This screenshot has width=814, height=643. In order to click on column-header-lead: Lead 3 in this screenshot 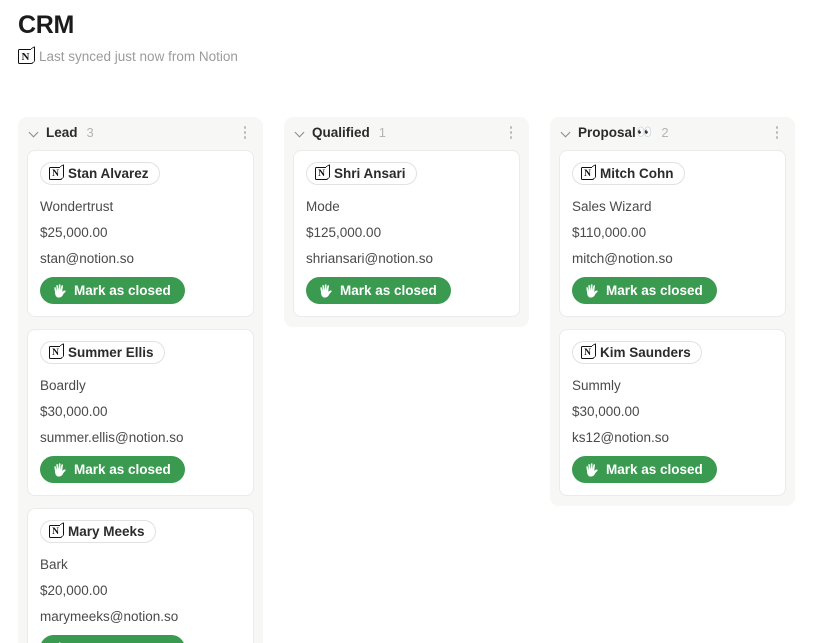, I will do `click(140, 132)`.